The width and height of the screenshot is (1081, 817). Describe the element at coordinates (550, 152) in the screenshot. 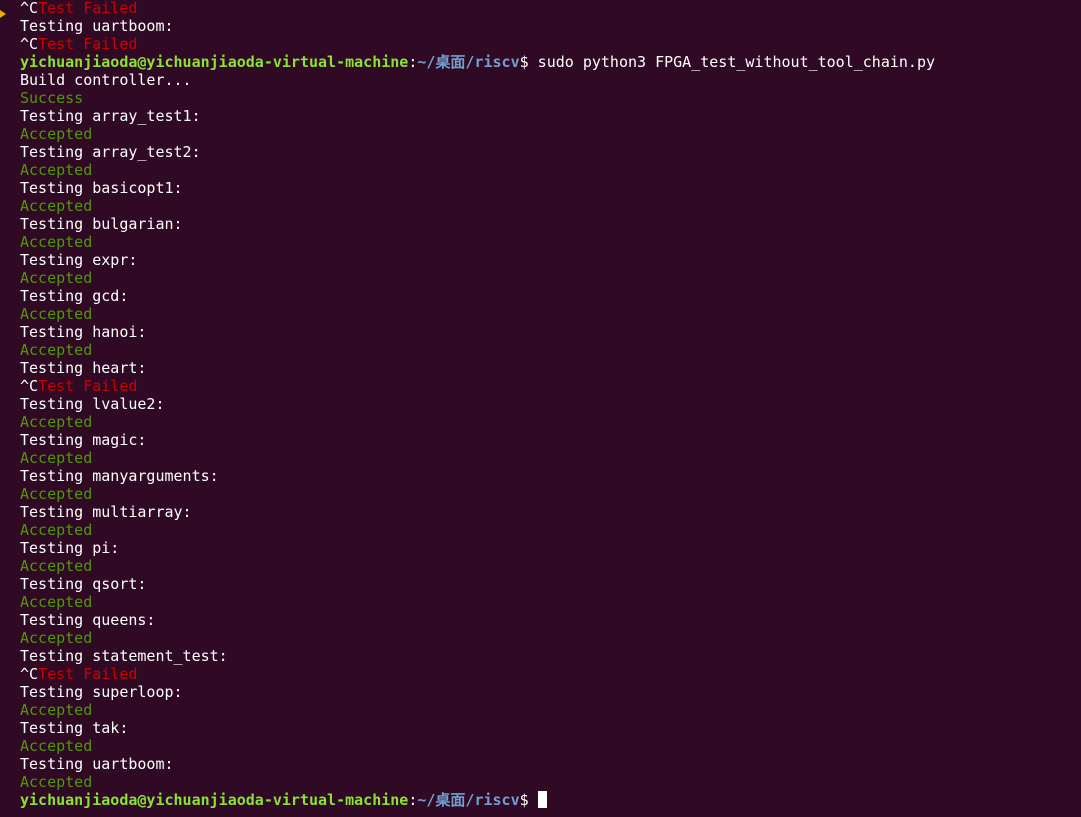

I see `terminal-line: Testing array_test2:` at that location.